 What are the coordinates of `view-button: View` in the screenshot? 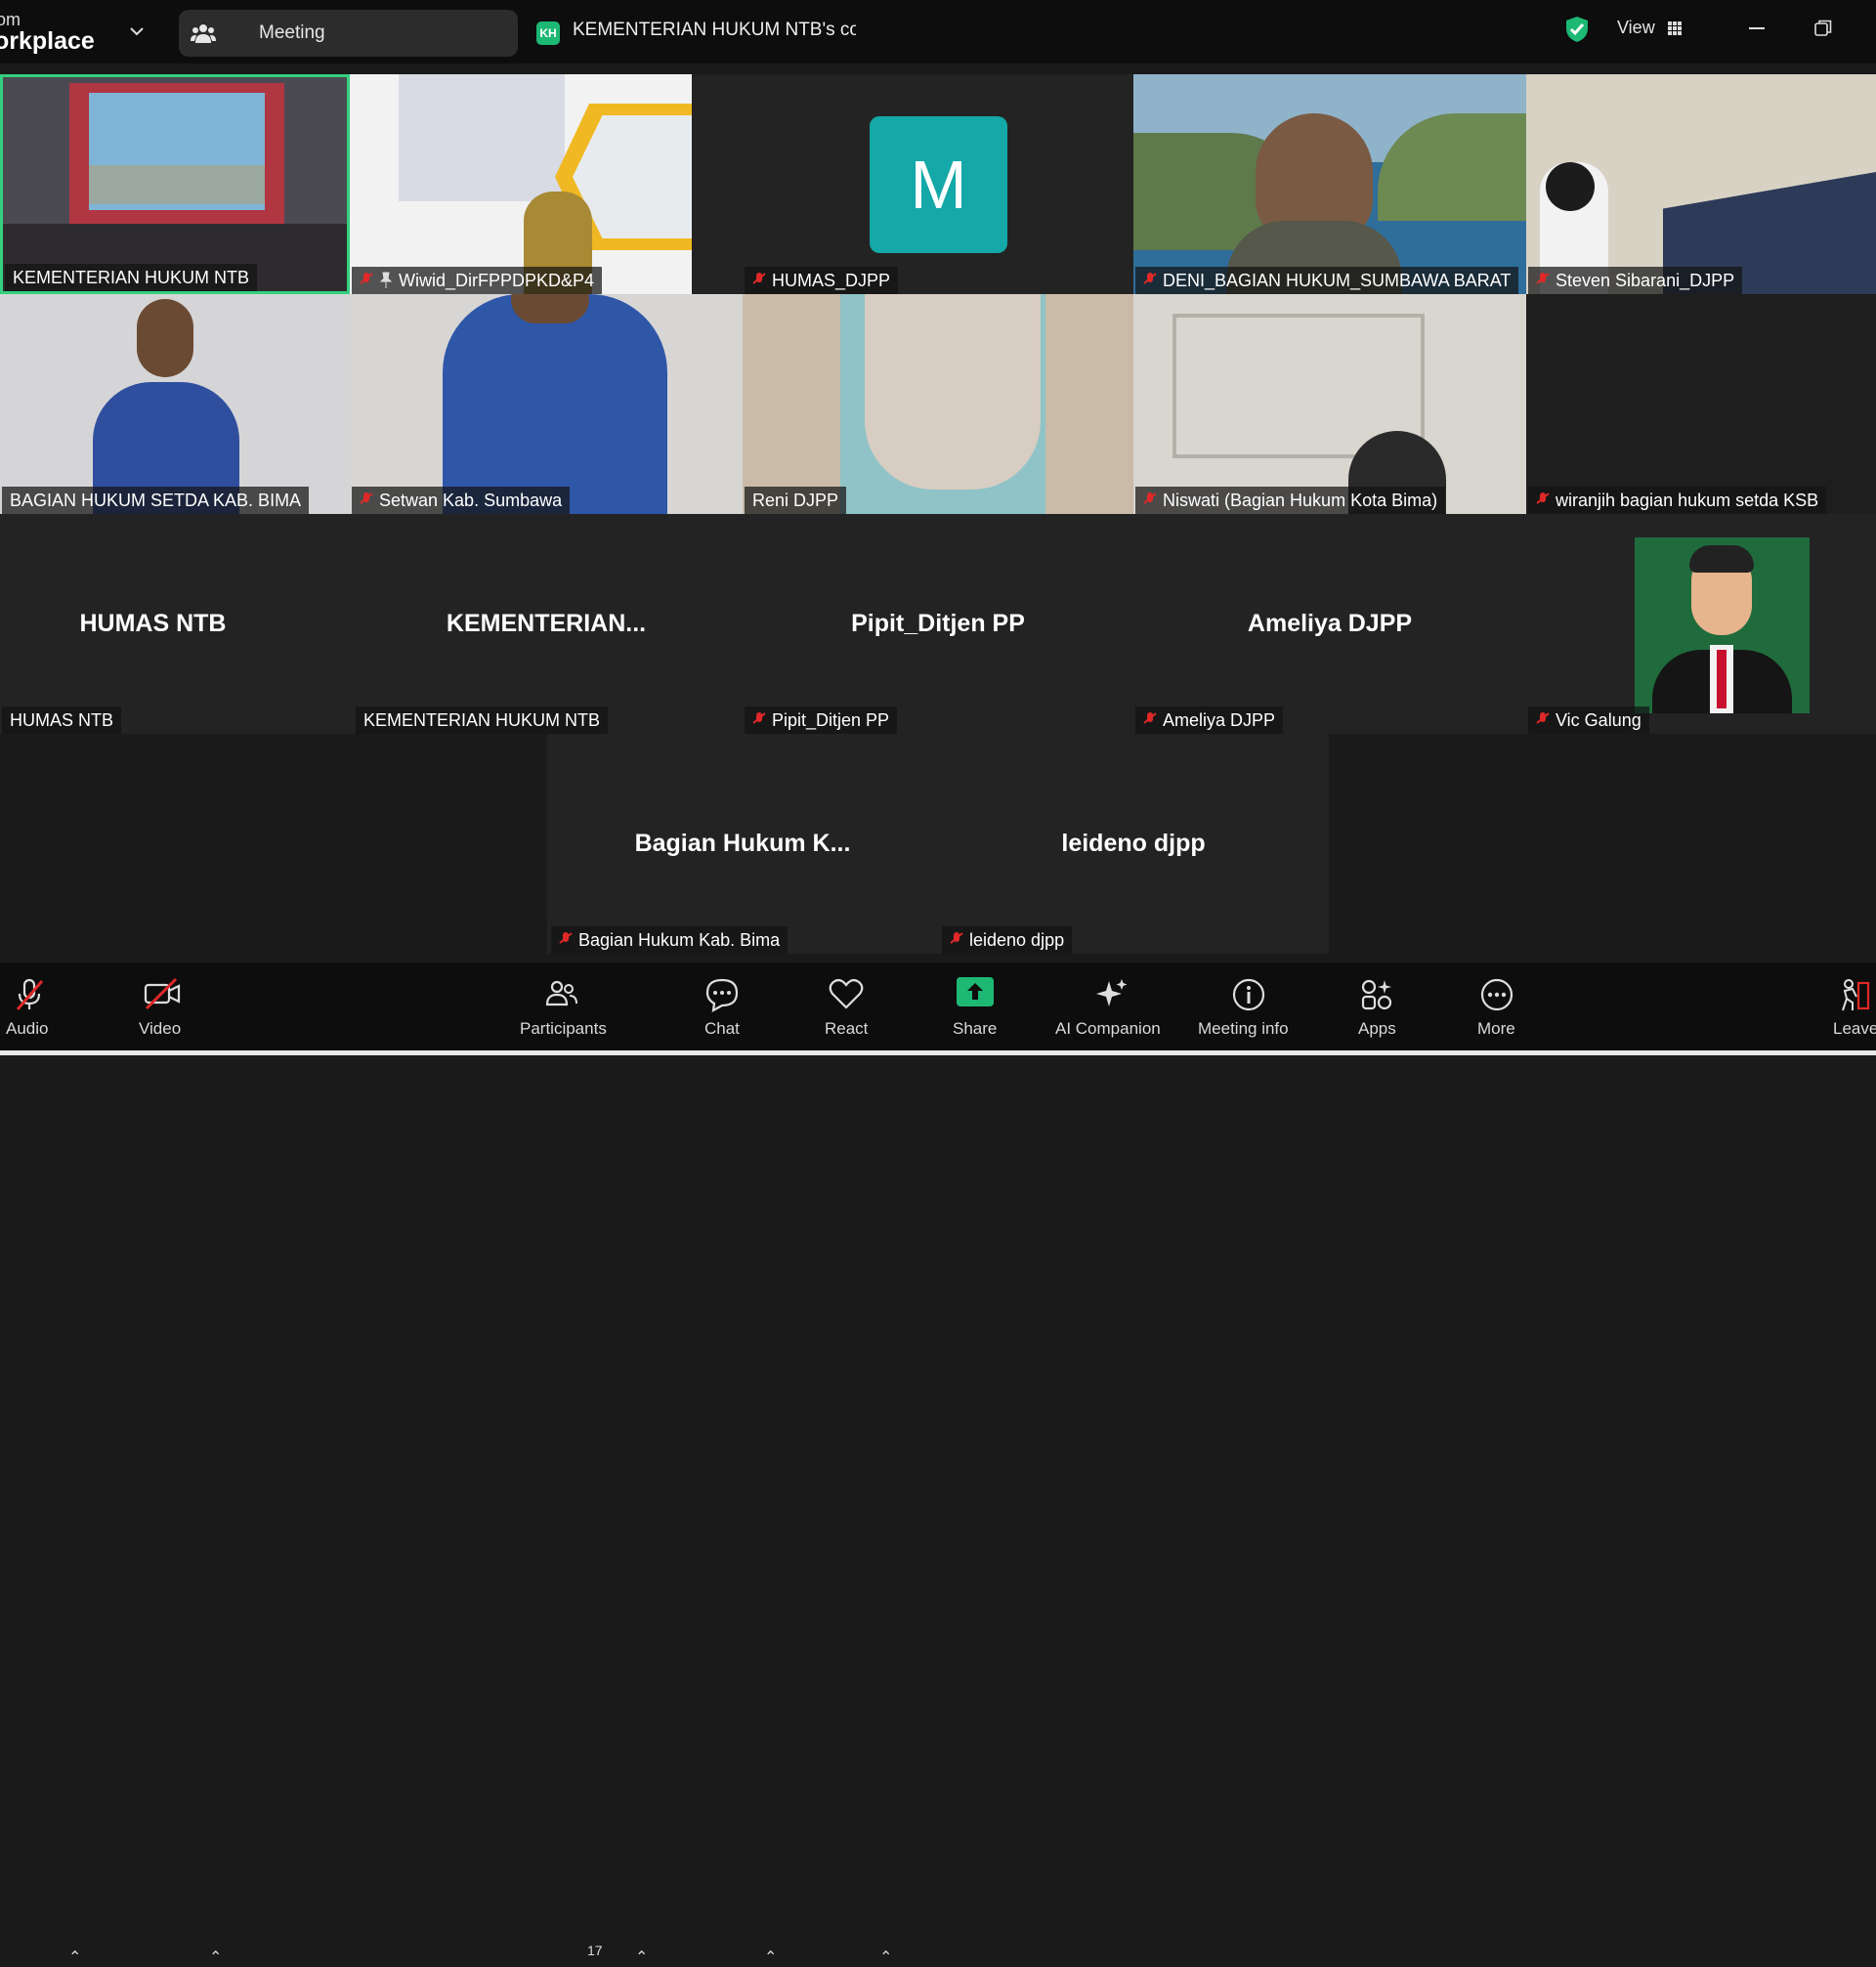 It's located at (1636, 28).